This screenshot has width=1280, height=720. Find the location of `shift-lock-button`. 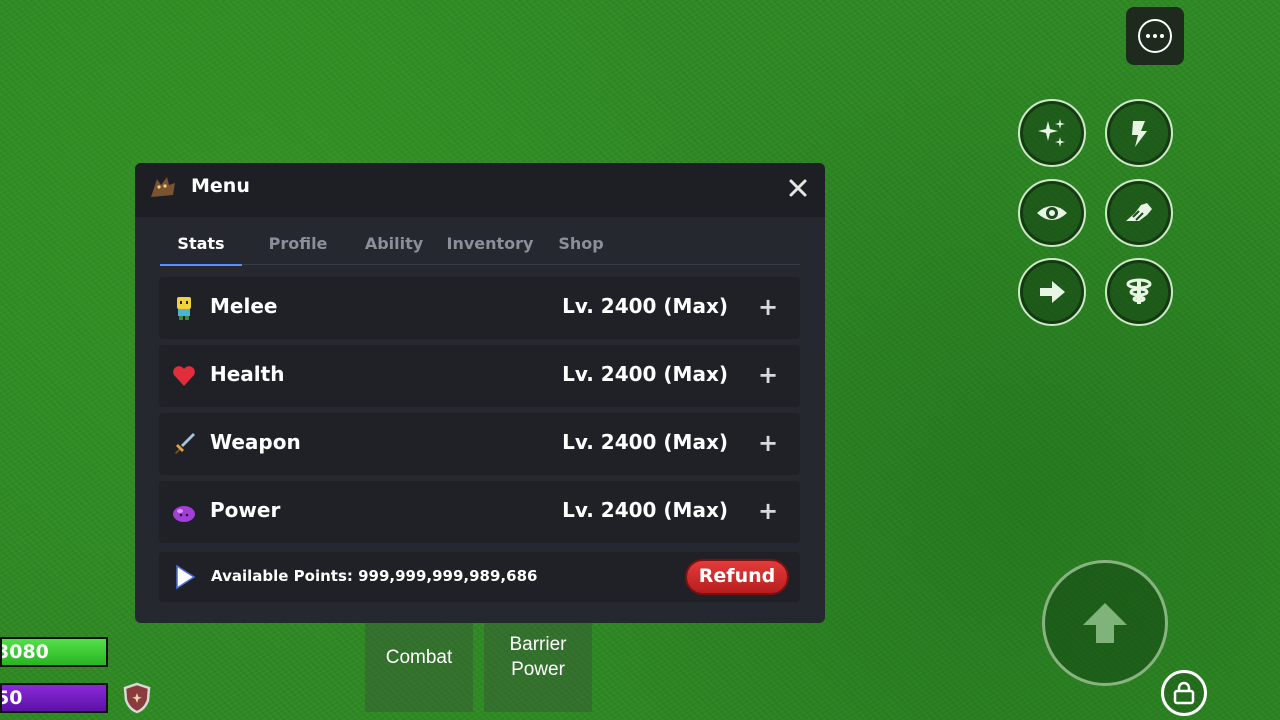

shift-lock-button is located at coordinates (1184, 693).